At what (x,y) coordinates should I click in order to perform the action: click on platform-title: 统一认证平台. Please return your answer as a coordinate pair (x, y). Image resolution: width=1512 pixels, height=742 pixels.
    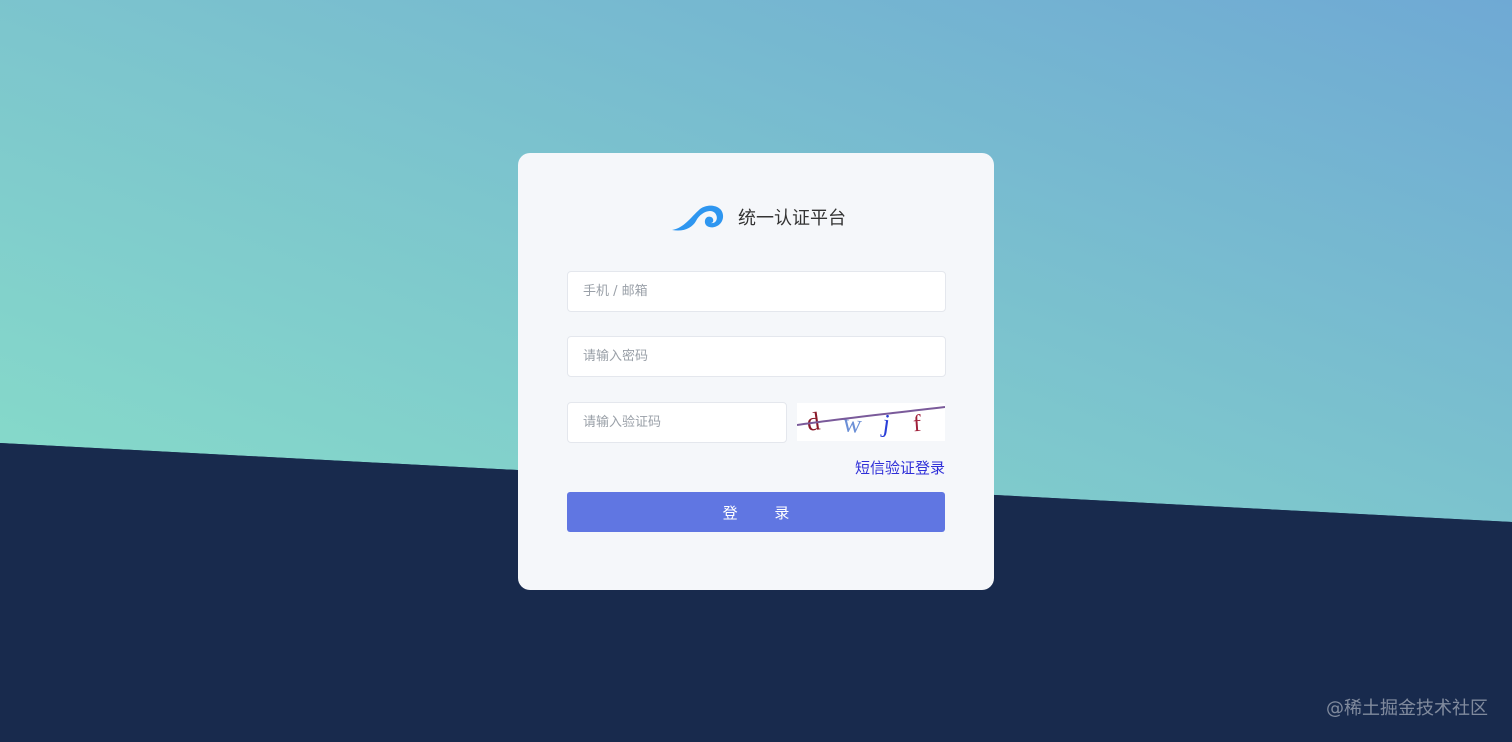
    Looking at the image, I should click on (792, 218).